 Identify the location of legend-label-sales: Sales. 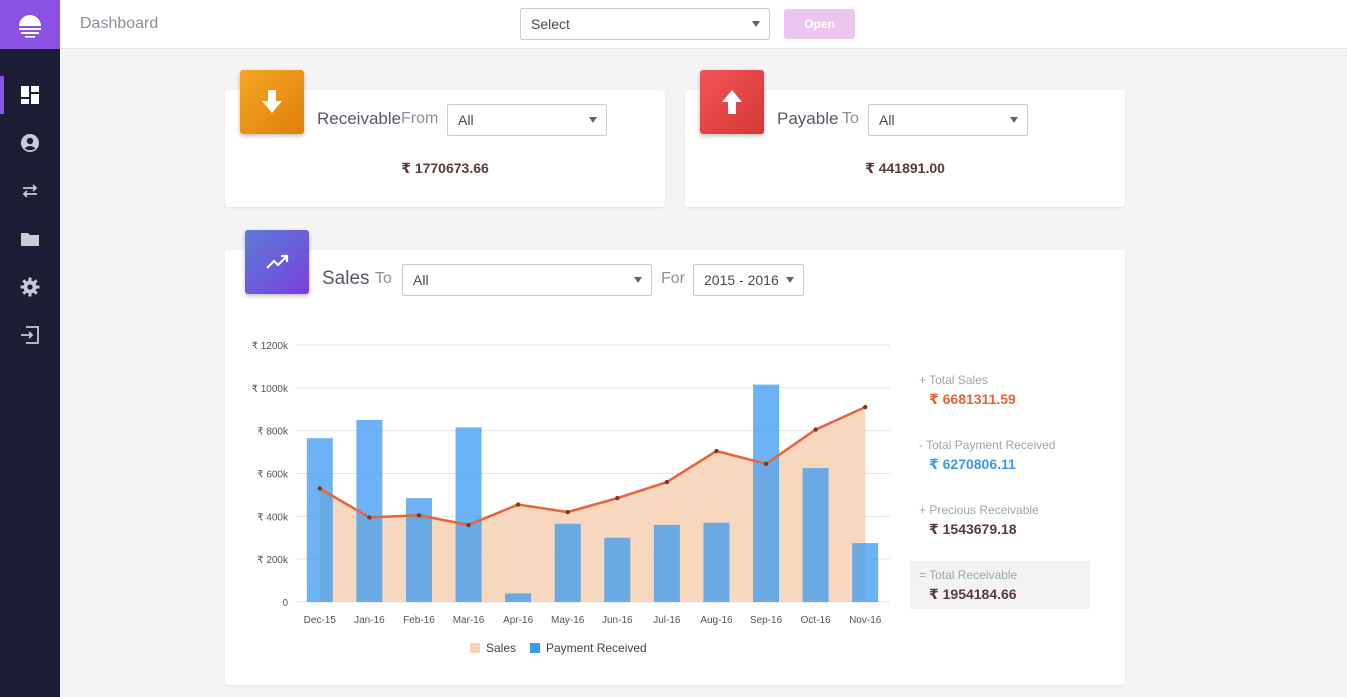
(501, 648).